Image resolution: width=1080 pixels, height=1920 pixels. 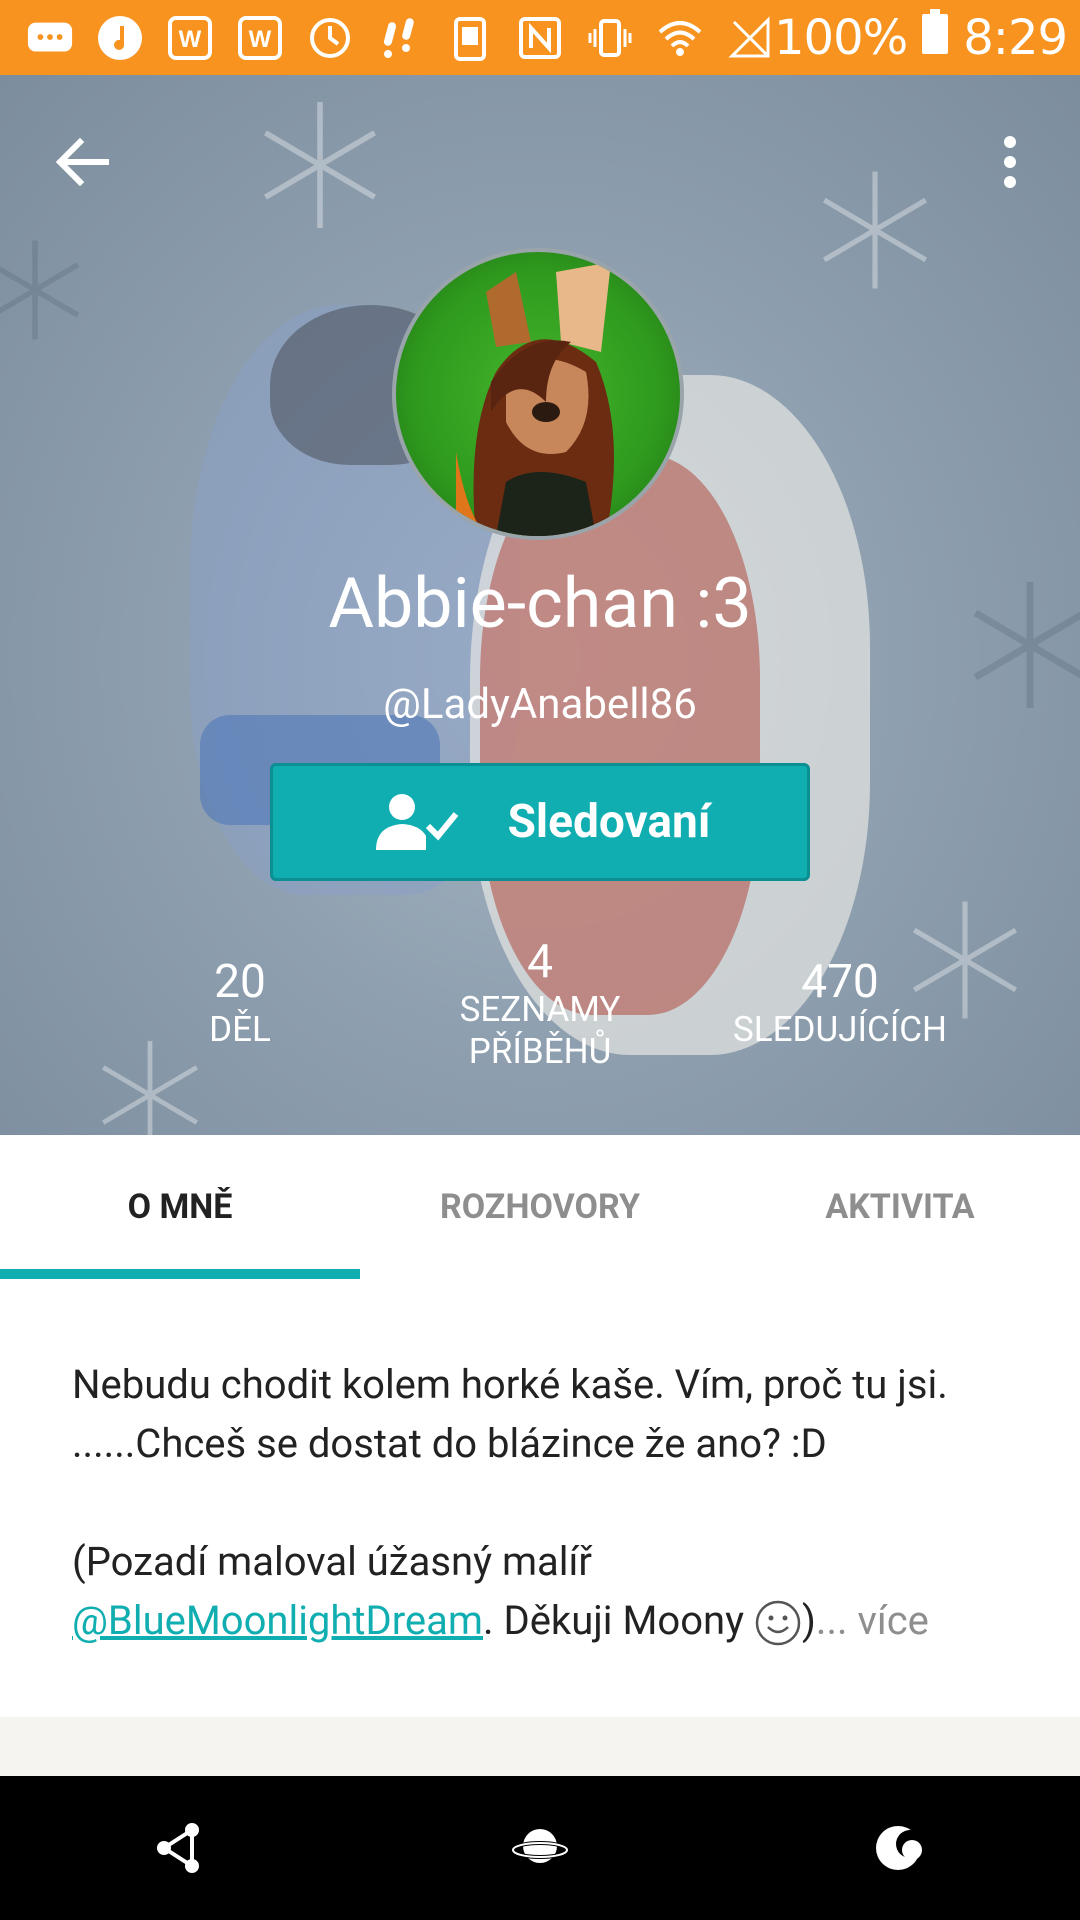 I want to click on stat-reading-lists-value: 4, so click(x=540, y=962).